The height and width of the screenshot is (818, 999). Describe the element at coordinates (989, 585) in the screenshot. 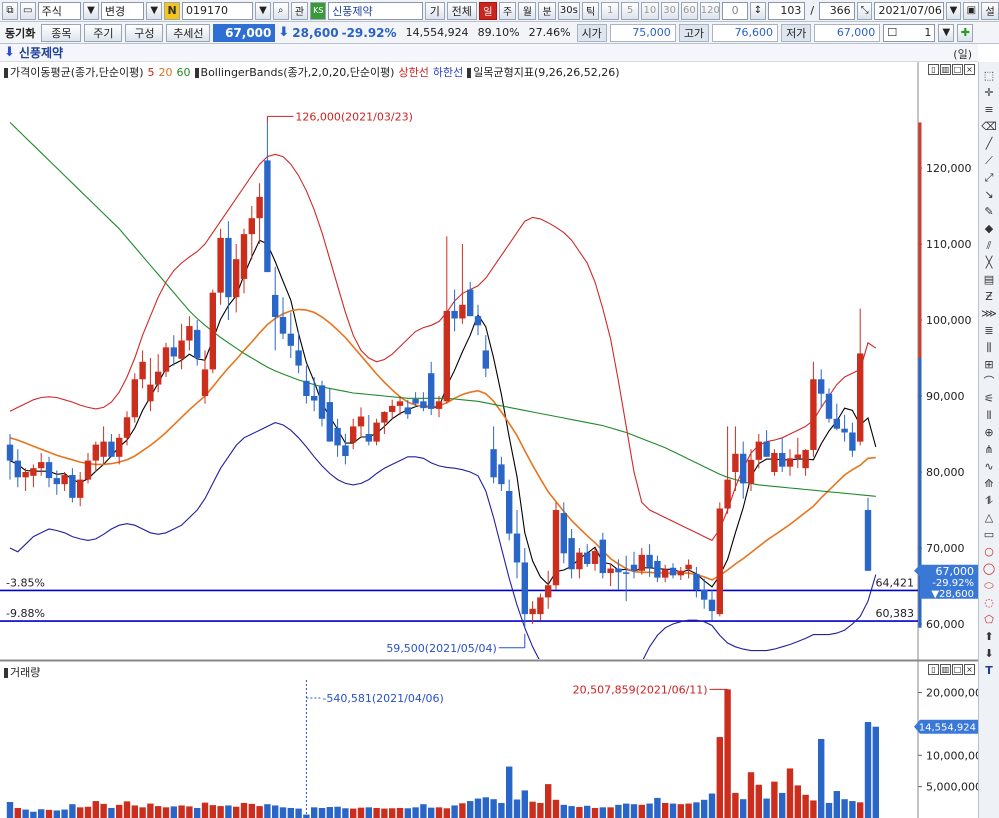

I see `oval-icon: ⬭` at that location.